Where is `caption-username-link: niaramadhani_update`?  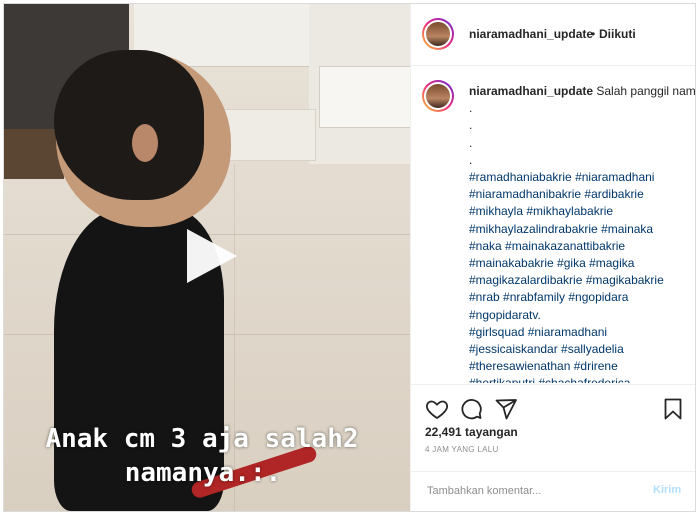 caption-username-link: niaramadhani_update is located at coordinates (531, 91).